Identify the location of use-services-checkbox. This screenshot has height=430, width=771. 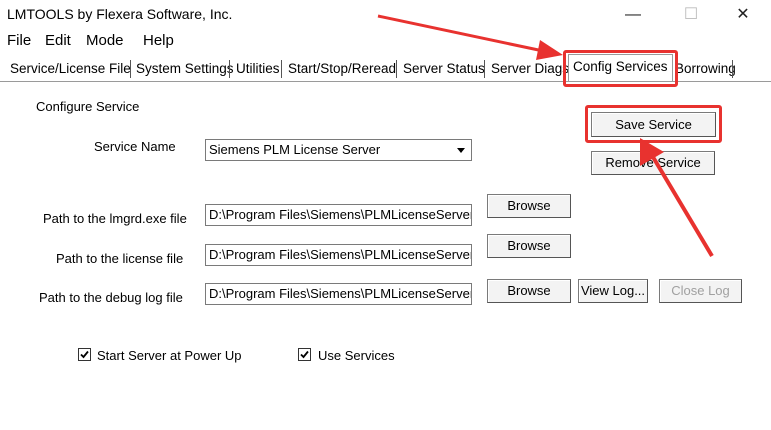
(304, 354).